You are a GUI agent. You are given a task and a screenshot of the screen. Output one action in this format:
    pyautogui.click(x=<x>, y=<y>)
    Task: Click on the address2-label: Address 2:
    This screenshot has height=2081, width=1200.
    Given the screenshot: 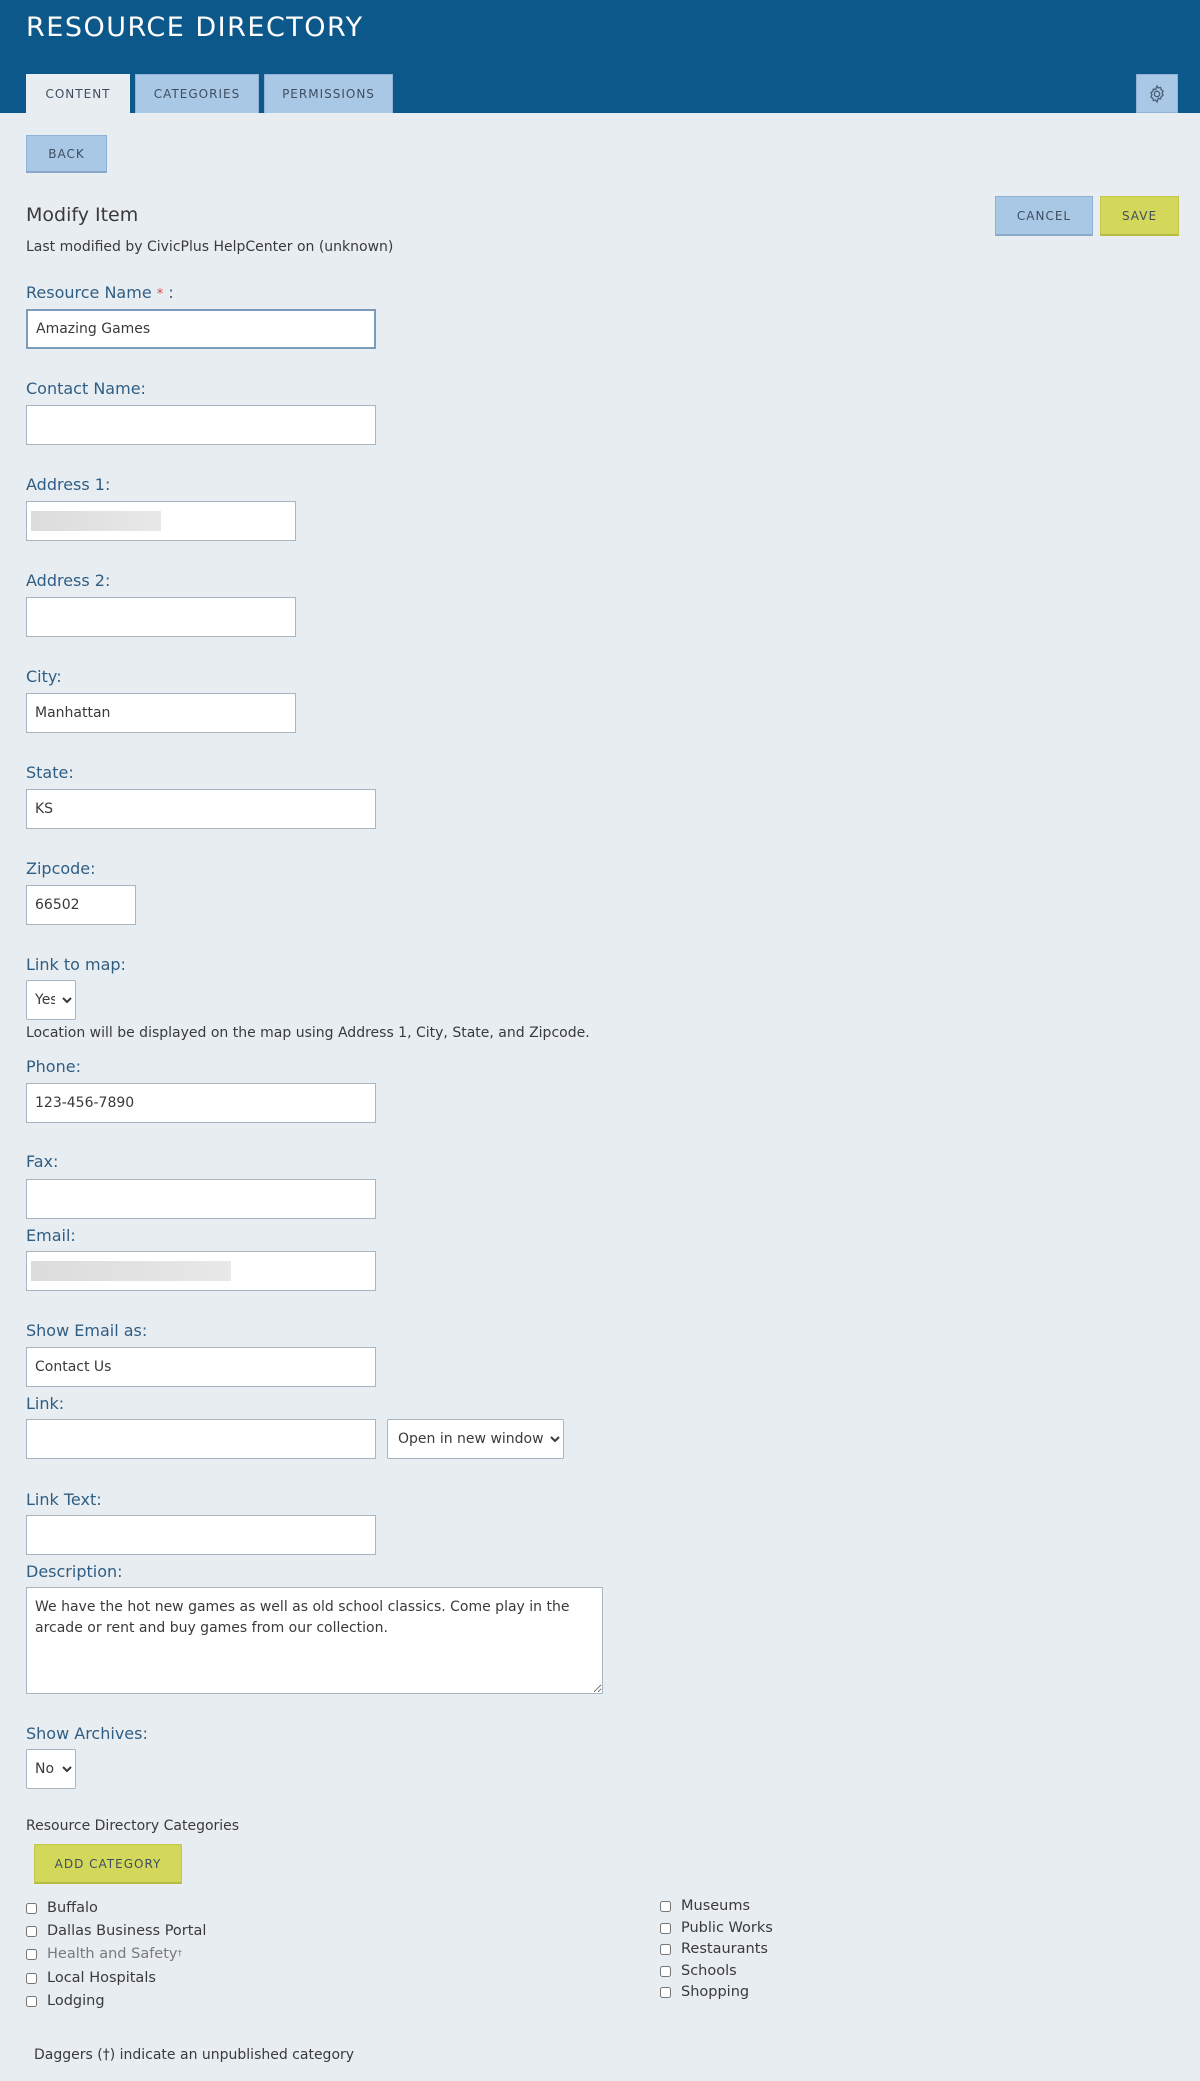 What is the action you would take?
    pyautogui.click(x=68, y=580)
    